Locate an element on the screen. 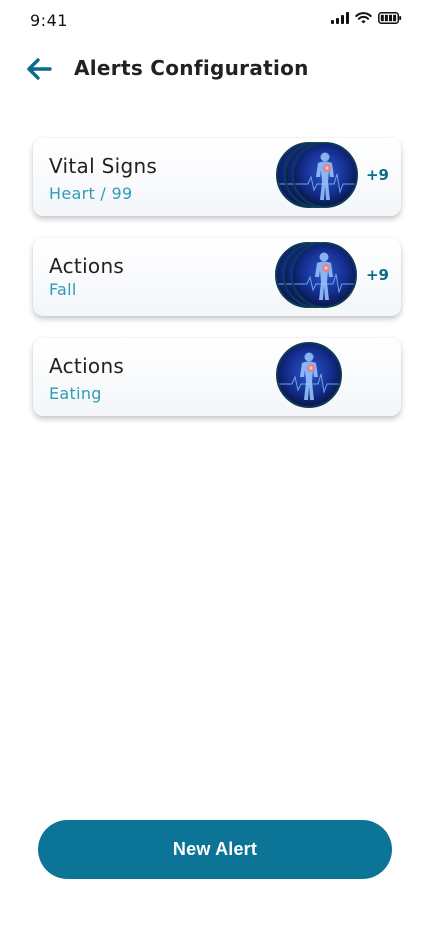 The image size is (430, 932). wifi-icon is located at coordinates (363, 18).